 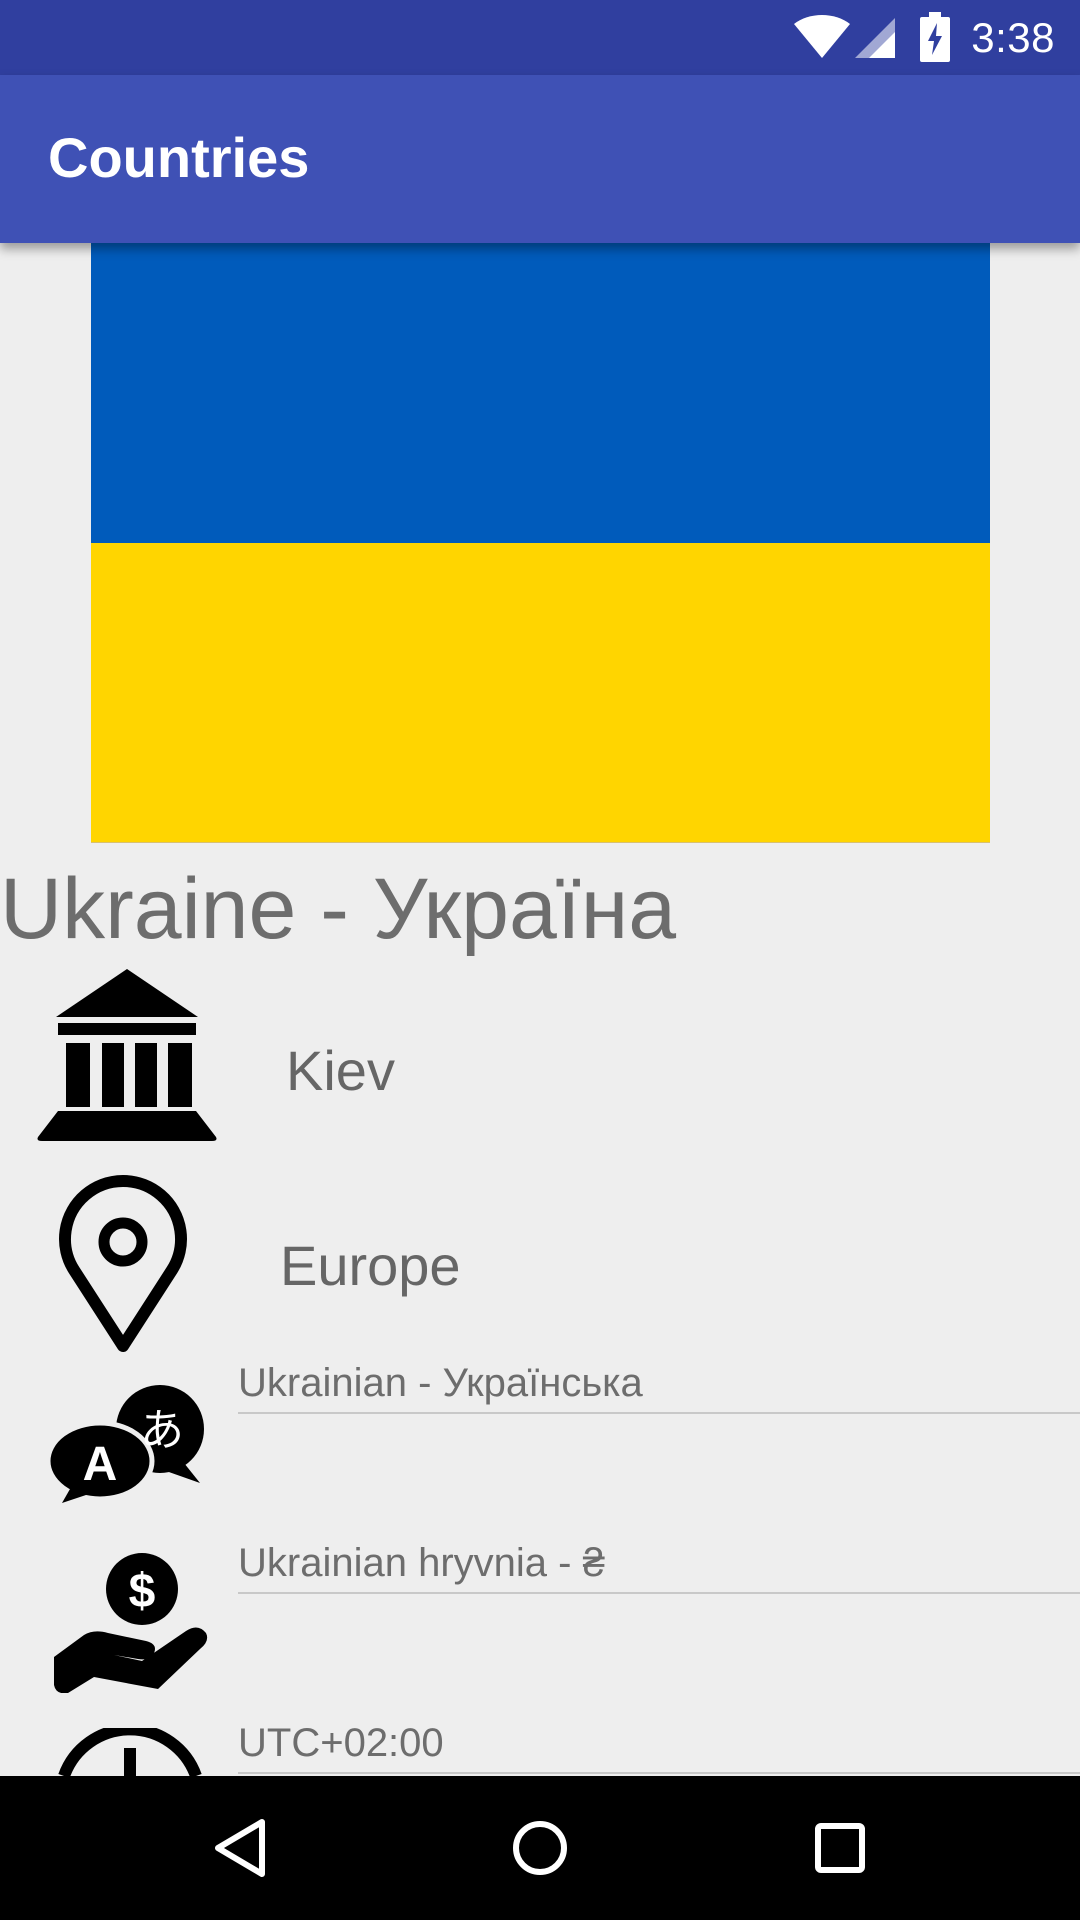 What do you see at coordinates (370, 1265) in the screenshot?
I see `region-text: Europe` at bounding box center [370, 1265].